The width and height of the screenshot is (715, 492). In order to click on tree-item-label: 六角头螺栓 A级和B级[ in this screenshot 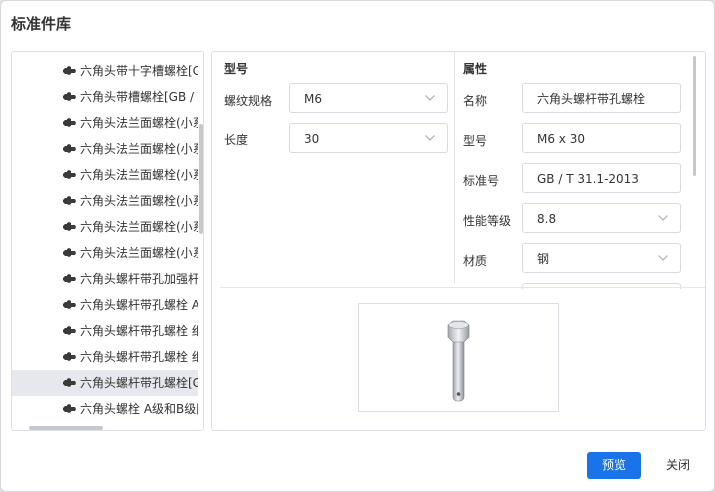, I will do `click(139, 409)`.